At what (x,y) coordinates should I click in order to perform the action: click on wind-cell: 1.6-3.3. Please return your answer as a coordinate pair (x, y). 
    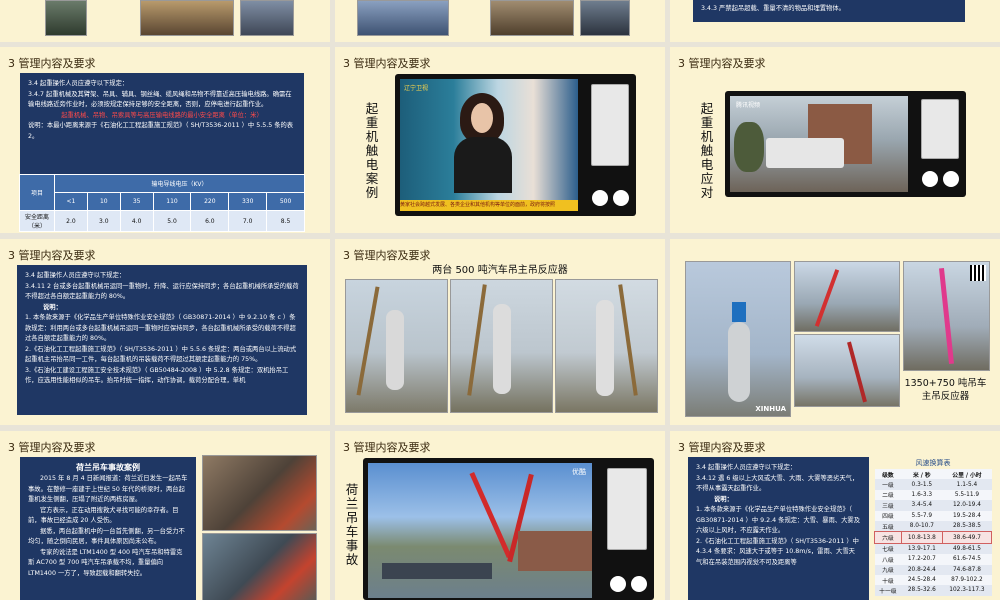
    Looking at the image, I should click on (922, 495).